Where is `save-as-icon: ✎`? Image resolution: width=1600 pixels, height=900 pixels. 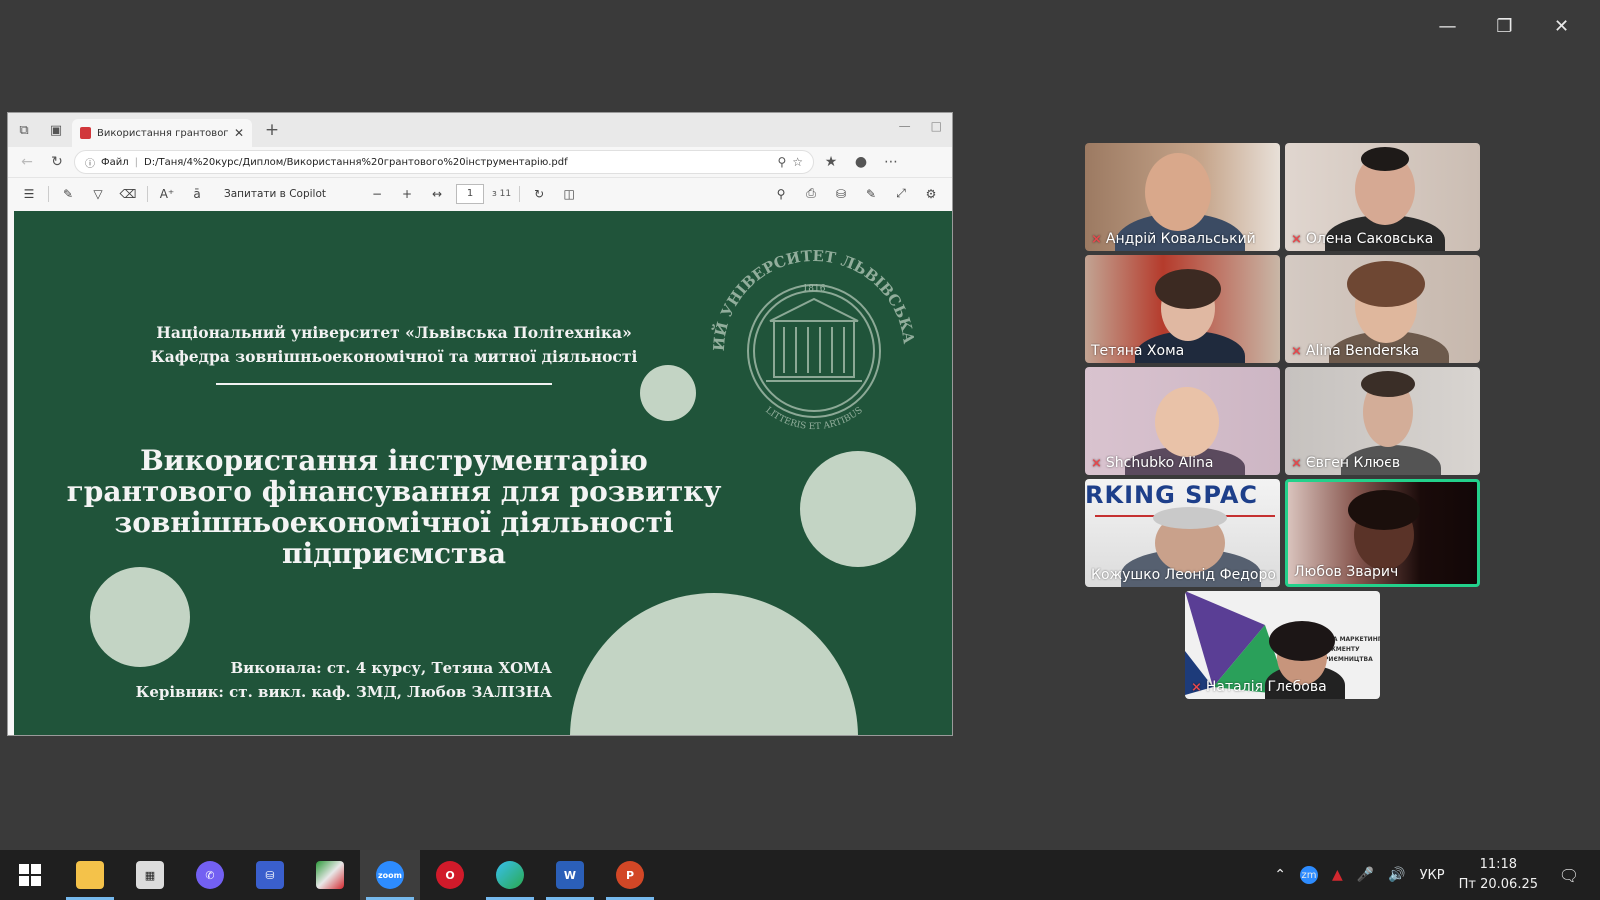
save-as-icon: ✎ is located at coordinates (871, 194).